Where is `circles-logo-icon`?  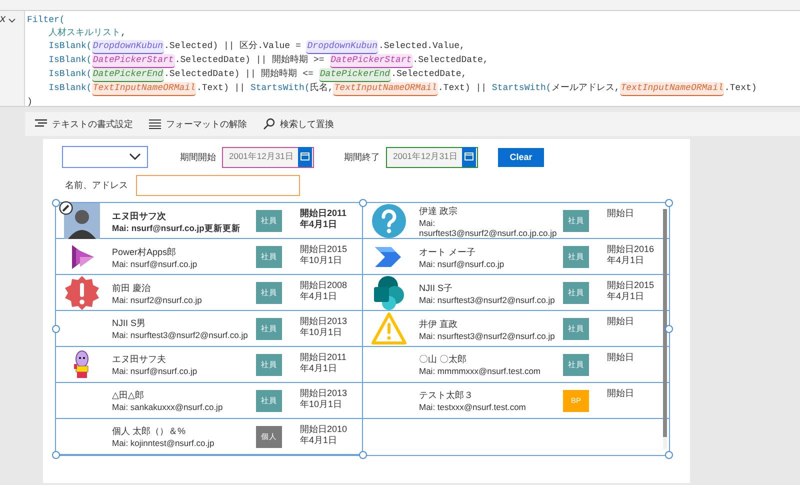 circles-logo-icon is located at coordinates (389, 293).